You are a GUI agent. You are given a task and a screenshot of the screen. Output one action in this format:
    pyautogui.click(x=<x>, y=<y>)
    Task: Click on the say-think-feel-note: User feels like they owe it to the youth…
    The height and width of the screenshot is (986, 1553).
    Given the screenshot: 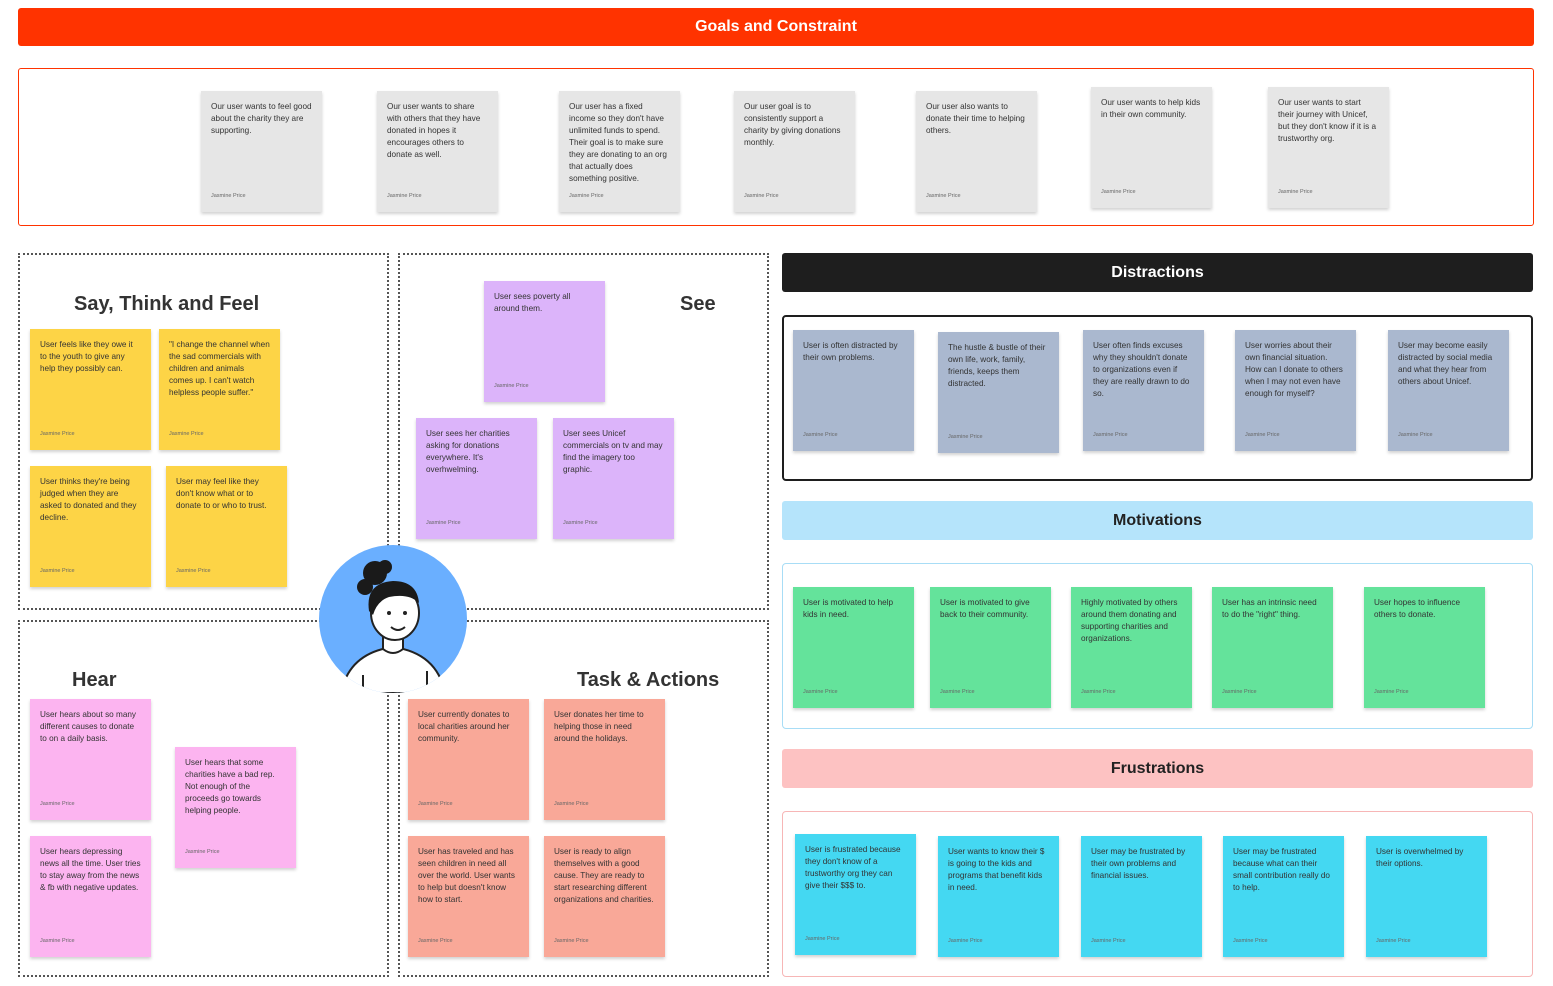 What is the action you would take?
    pyautogui.click(x=90, y=389)
    